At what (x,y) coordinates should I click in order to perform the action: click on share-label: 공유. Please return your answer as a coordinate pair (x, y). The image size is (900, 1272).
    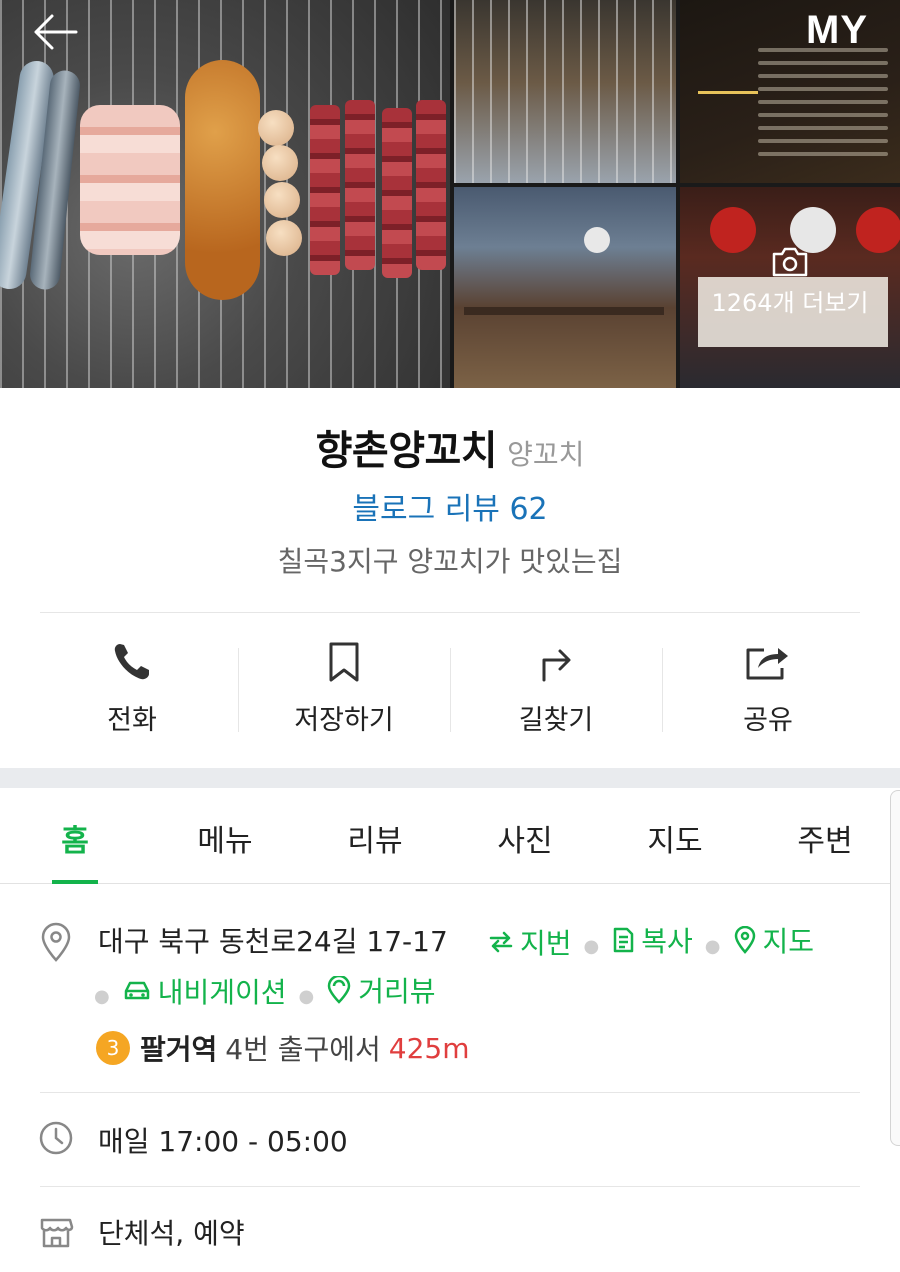
    Looking at the image, I should click on (768, 720).